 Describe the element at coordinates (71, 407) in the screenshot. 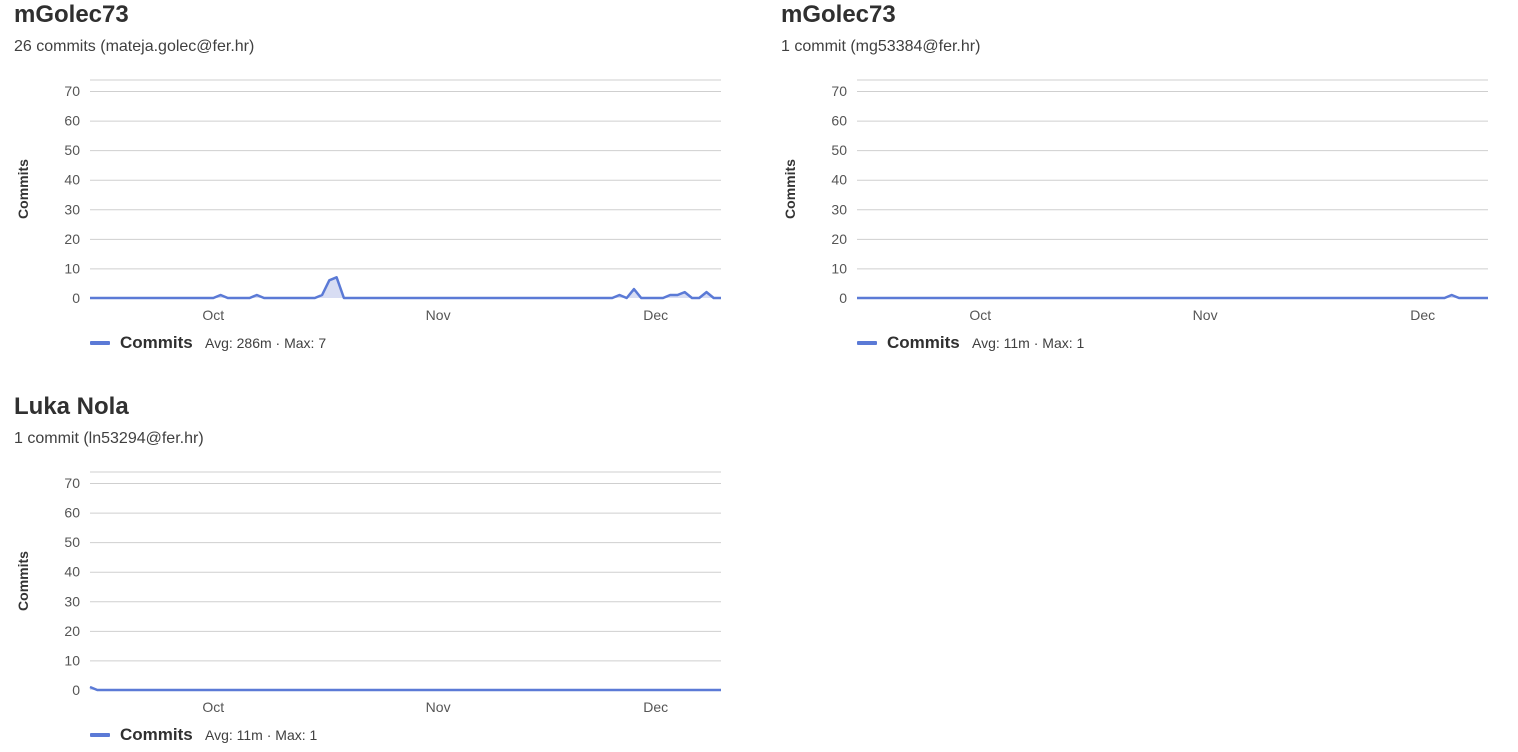

I see `contributor-name: Luka Nola` at that location.